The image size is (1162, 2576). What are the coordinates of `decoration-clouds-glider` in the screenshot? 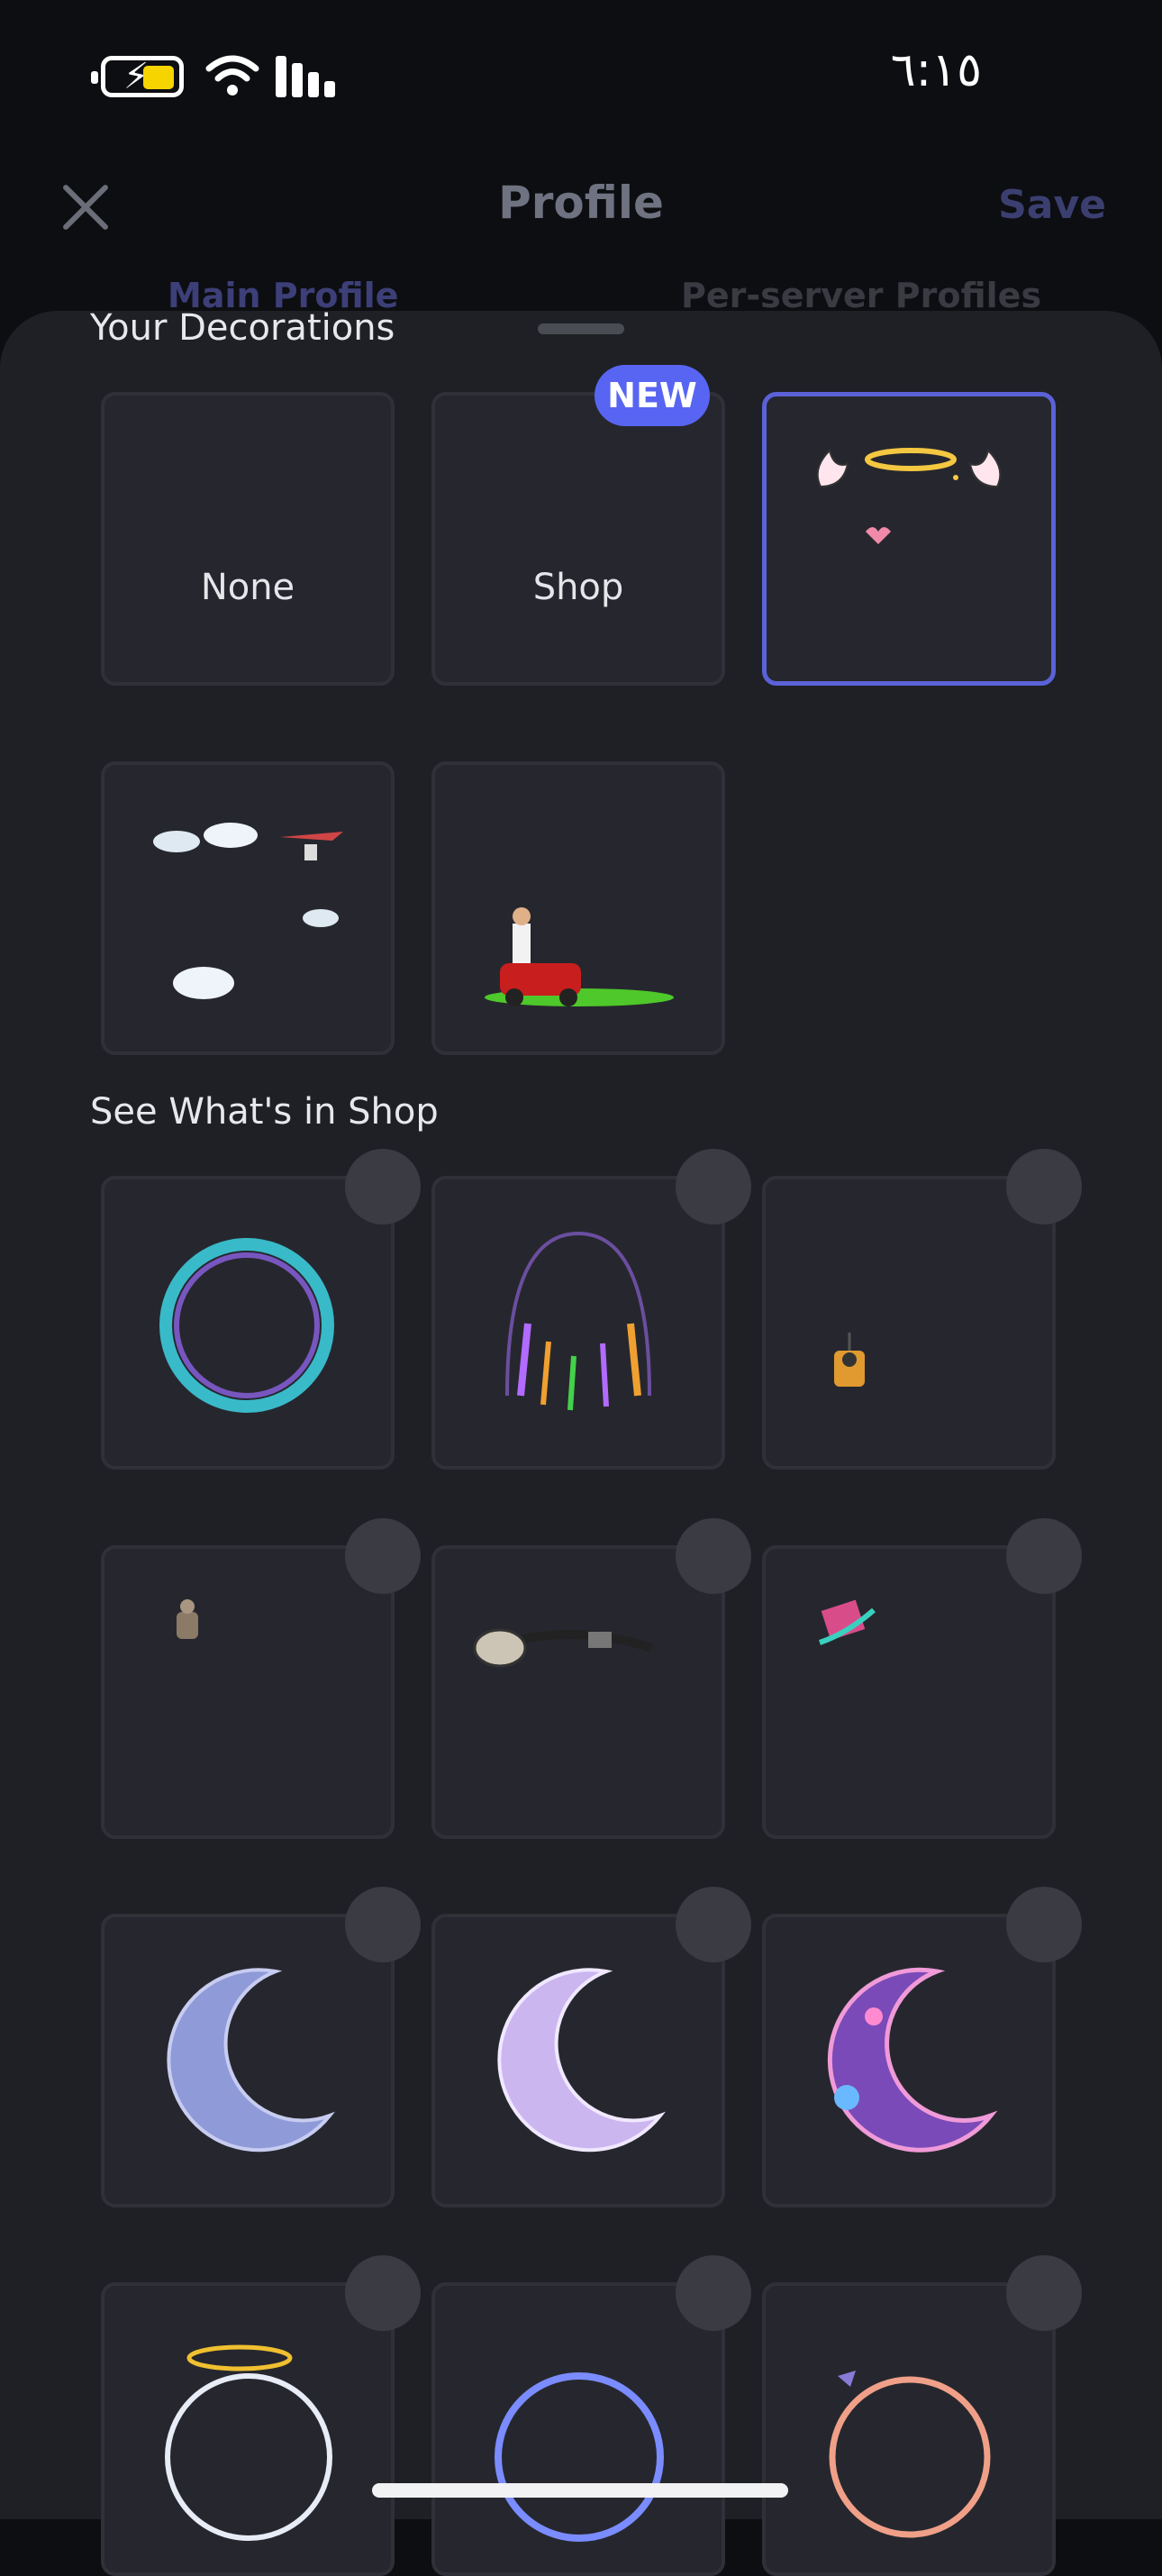 It's located at (248, 908).